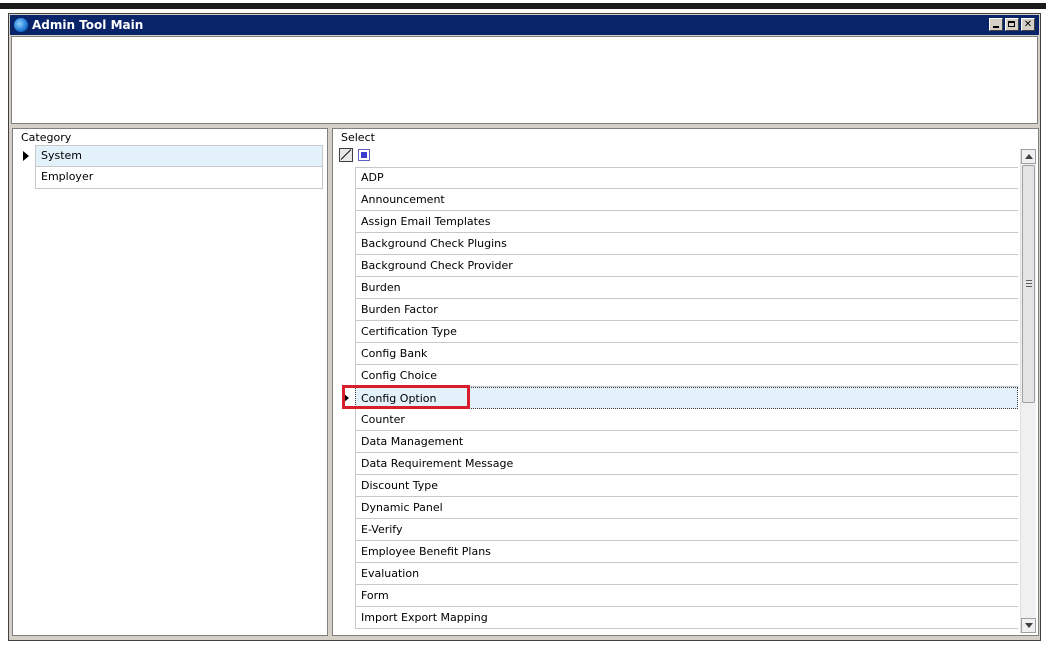 The height and width of the screenshot is (646, 1046). Describe the element at coordinates (686, 266) in the screenshot. I see `list-item-label: Background Check Provider` at that location.